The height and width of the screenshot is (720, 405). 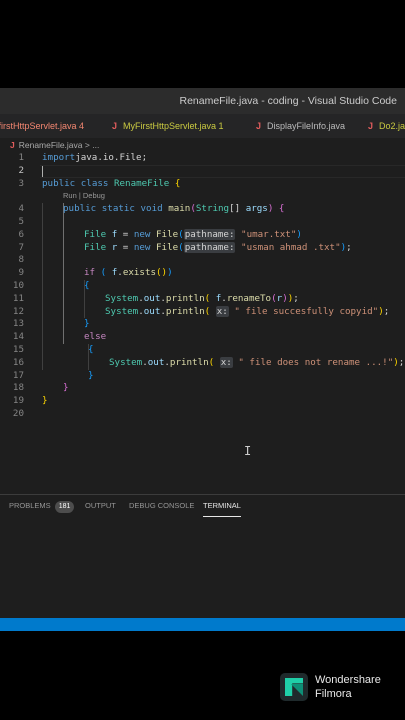 I want to click on code-token: File, so click(x=95, y=247).